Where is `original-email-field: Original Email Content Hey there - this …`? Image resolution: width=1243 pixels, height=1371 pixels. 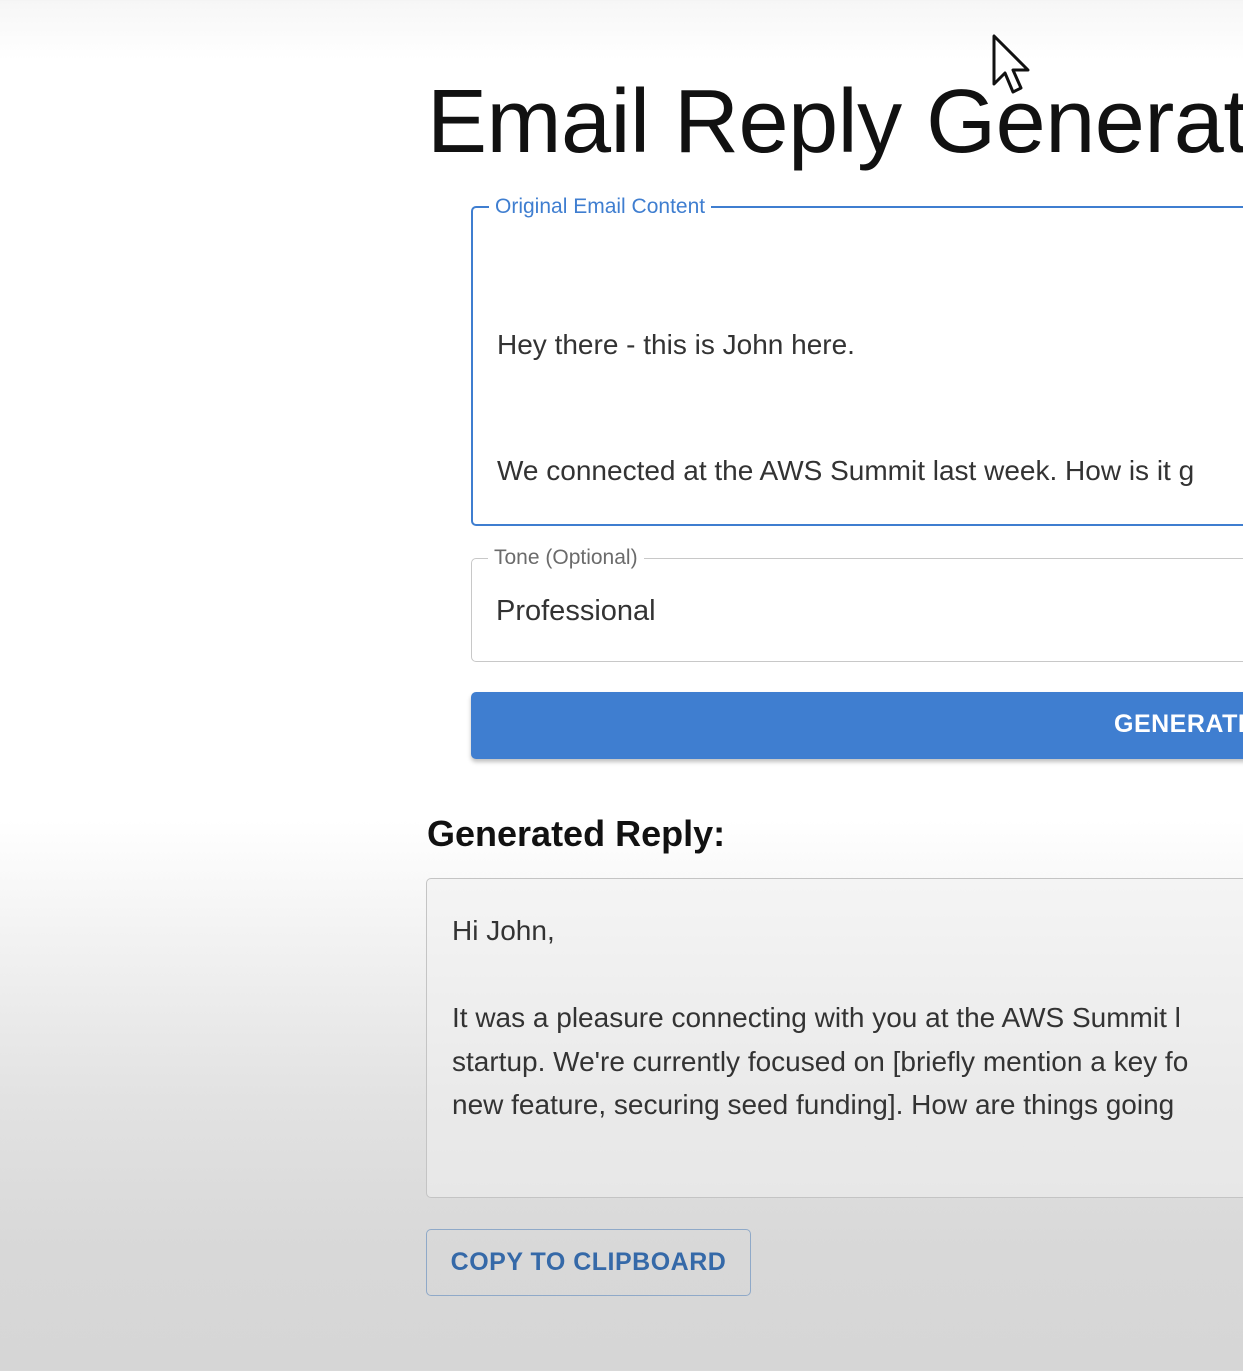 original-email-field: Original Email Content Hey there - this … is located at coordinates (857, 361).